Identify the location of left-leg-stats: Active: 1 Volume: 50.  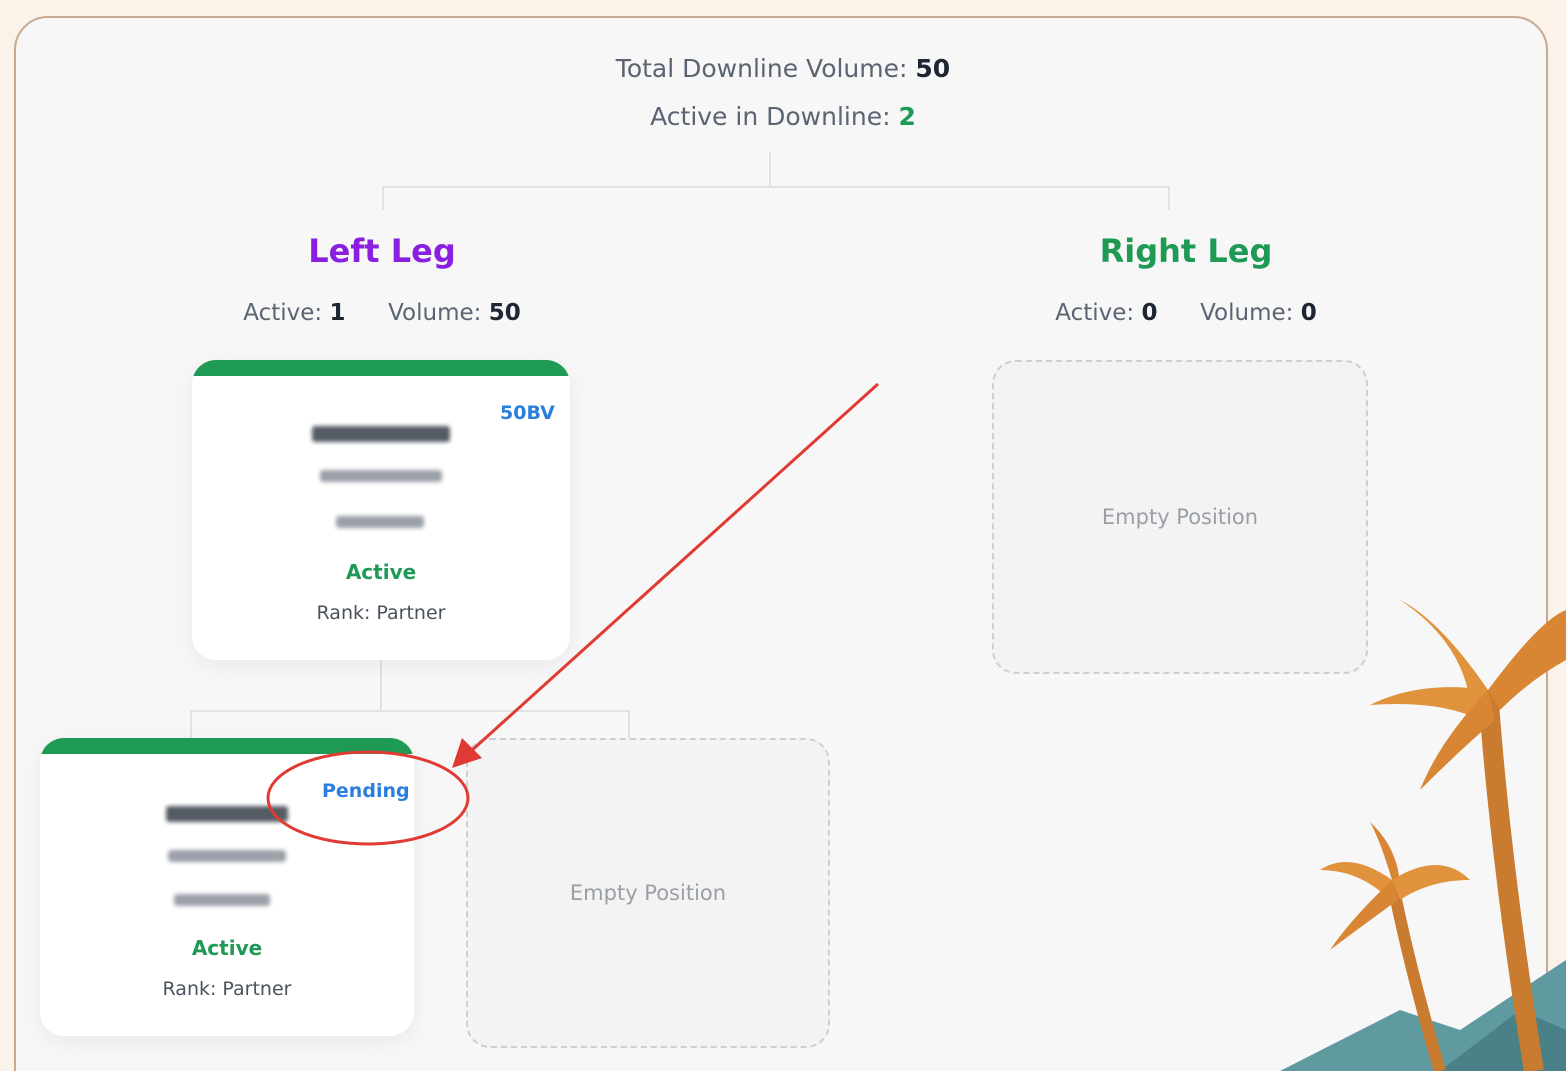
(382, 313).